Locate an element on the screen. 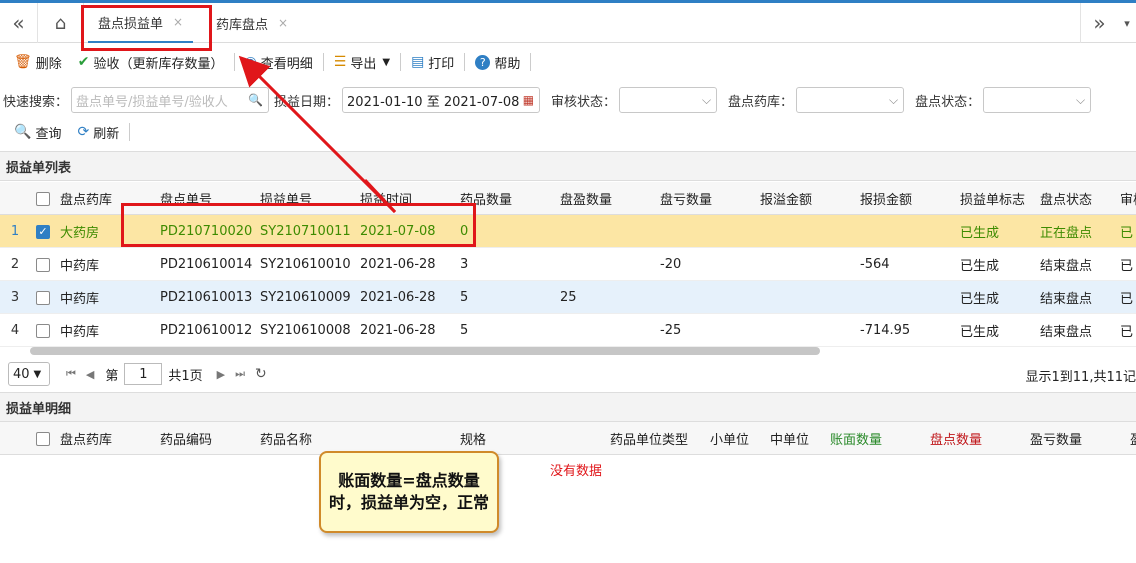  detail-panel-title: 损益单明细 is located at coordinates (568, 407).